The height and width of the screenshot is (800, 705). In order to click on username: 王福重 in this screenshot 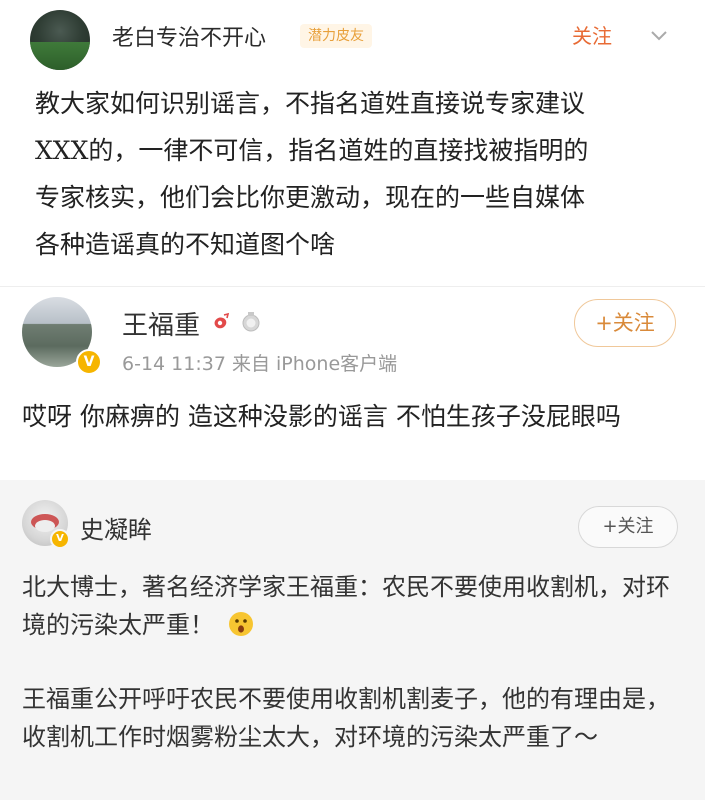, I will do `click(161, 323)`.